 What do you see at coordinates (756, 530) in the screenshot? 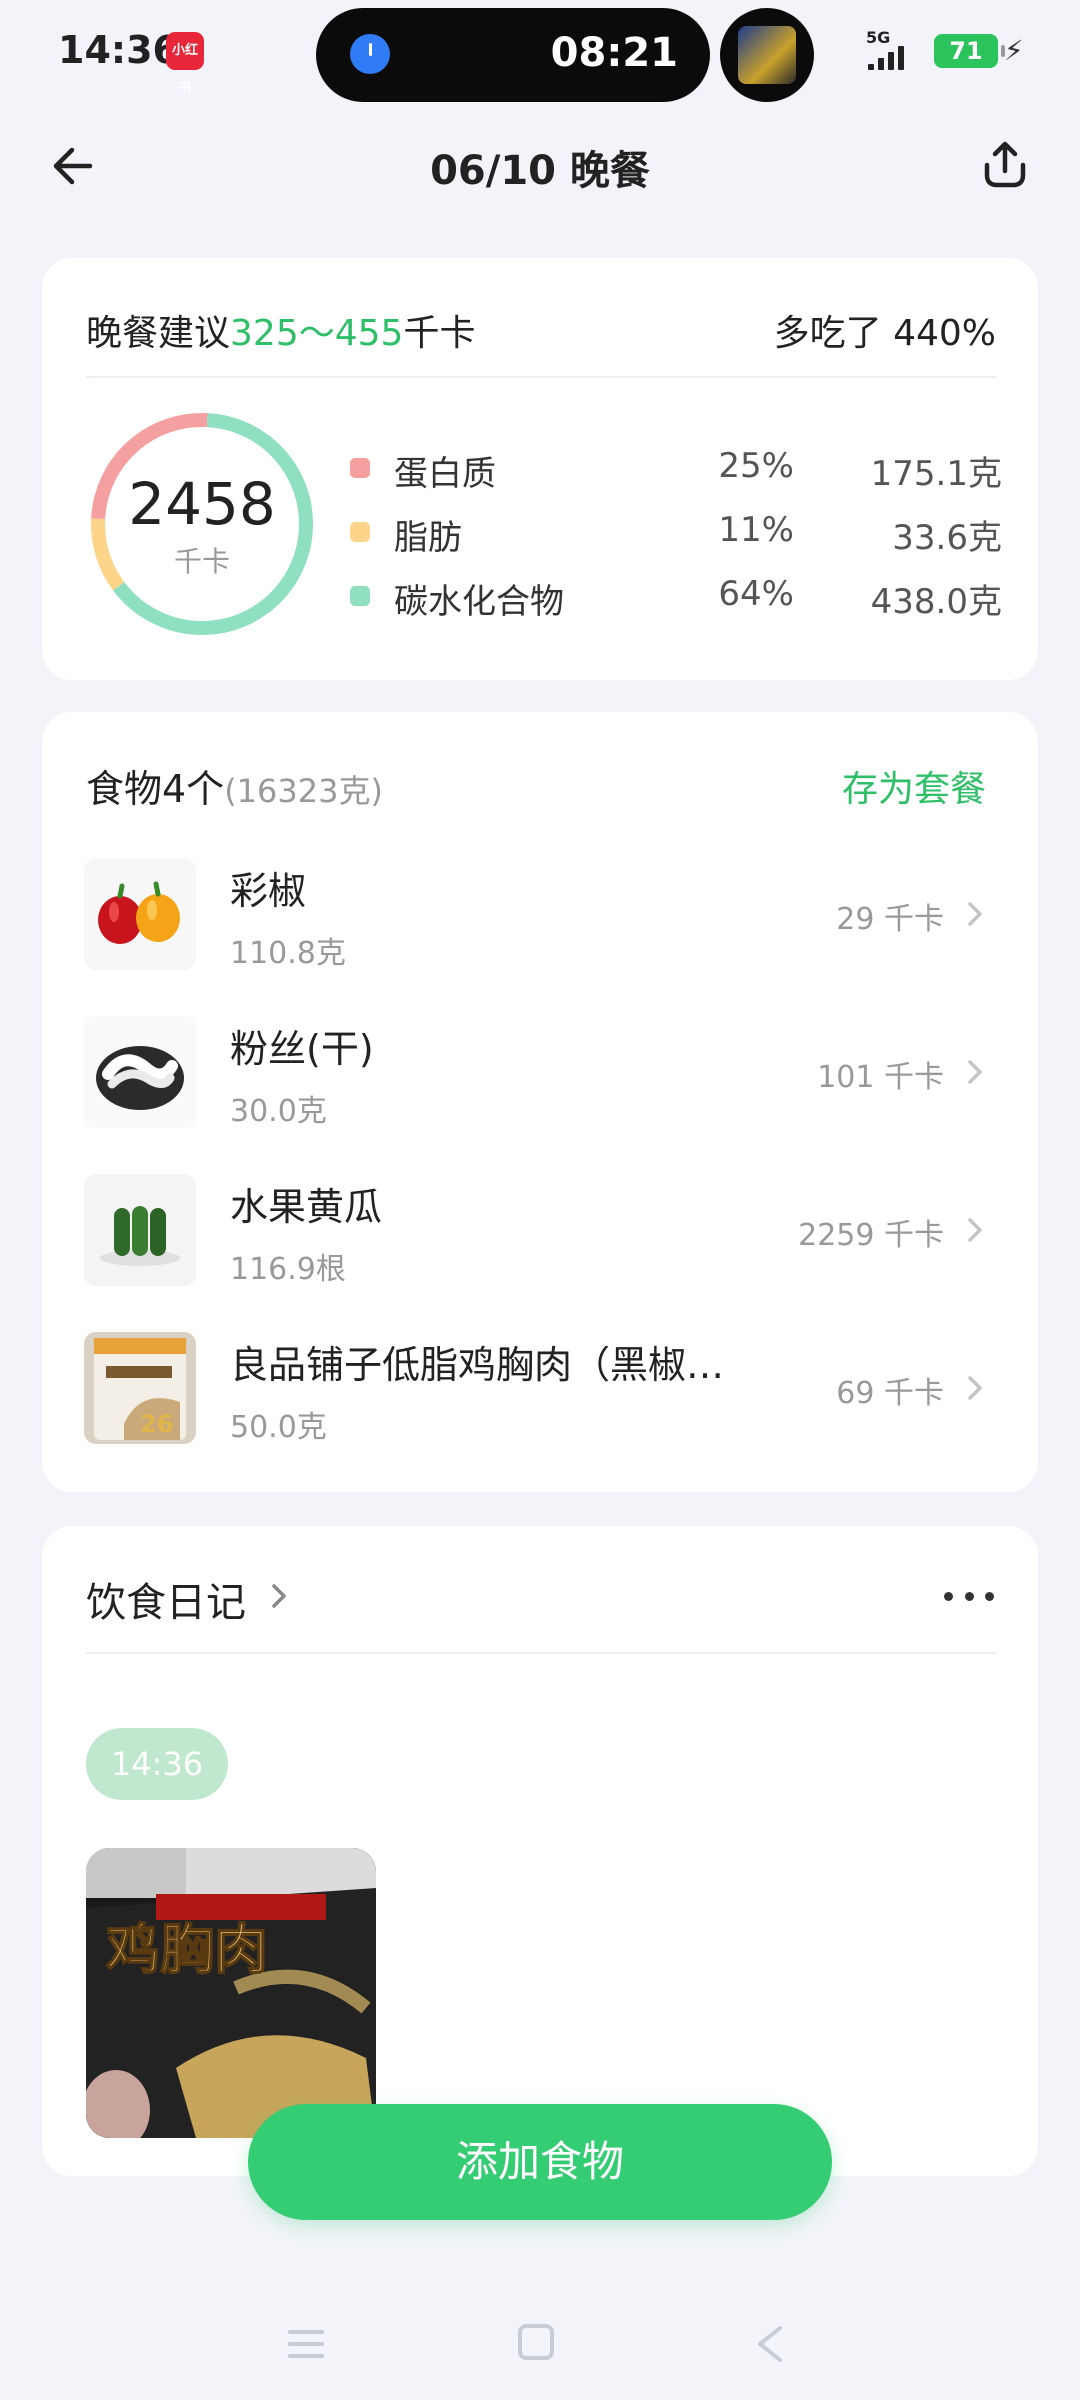
I see `macro-percent: 11%` at bounding box center [756, 530].